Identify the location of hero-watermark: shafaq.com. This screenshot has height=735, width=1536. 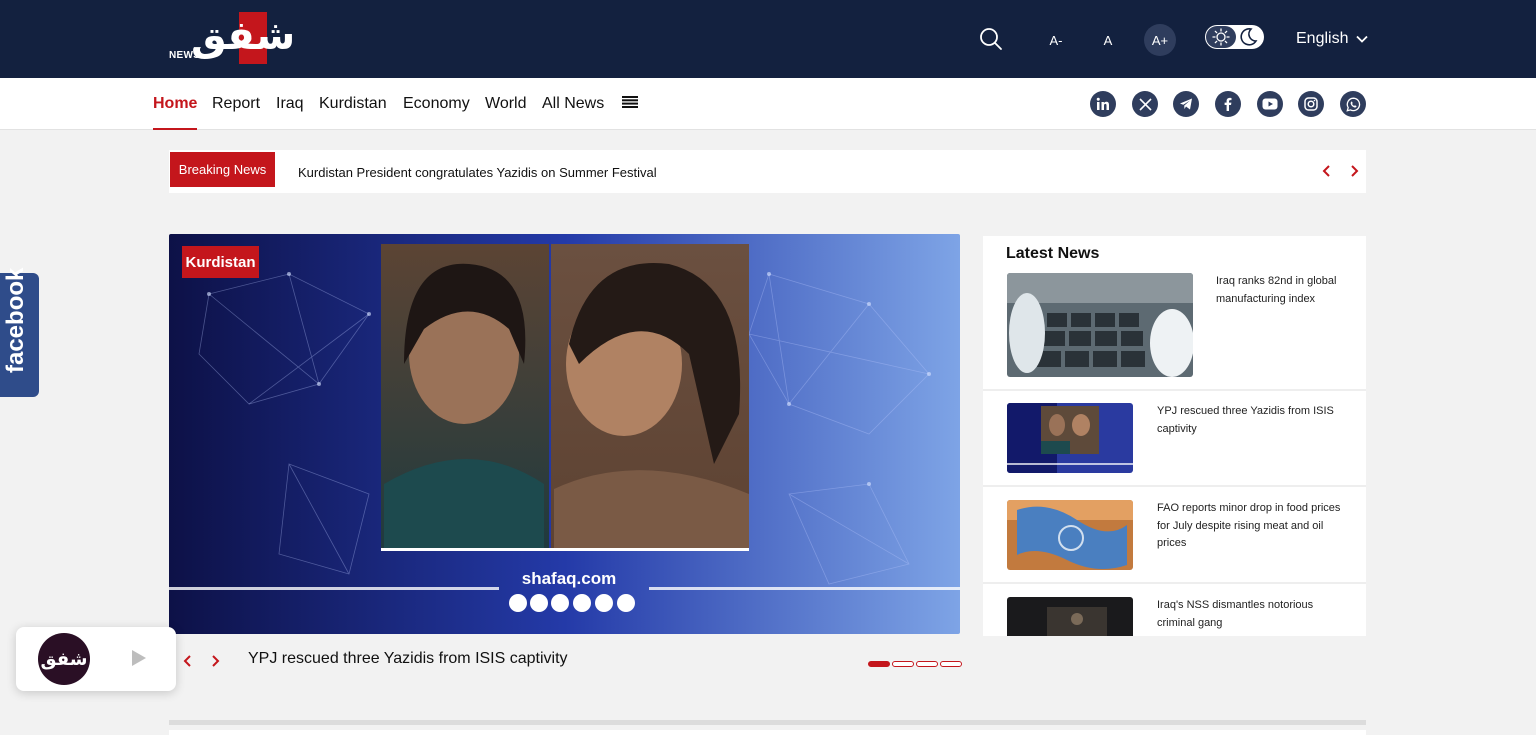
(569, 578).